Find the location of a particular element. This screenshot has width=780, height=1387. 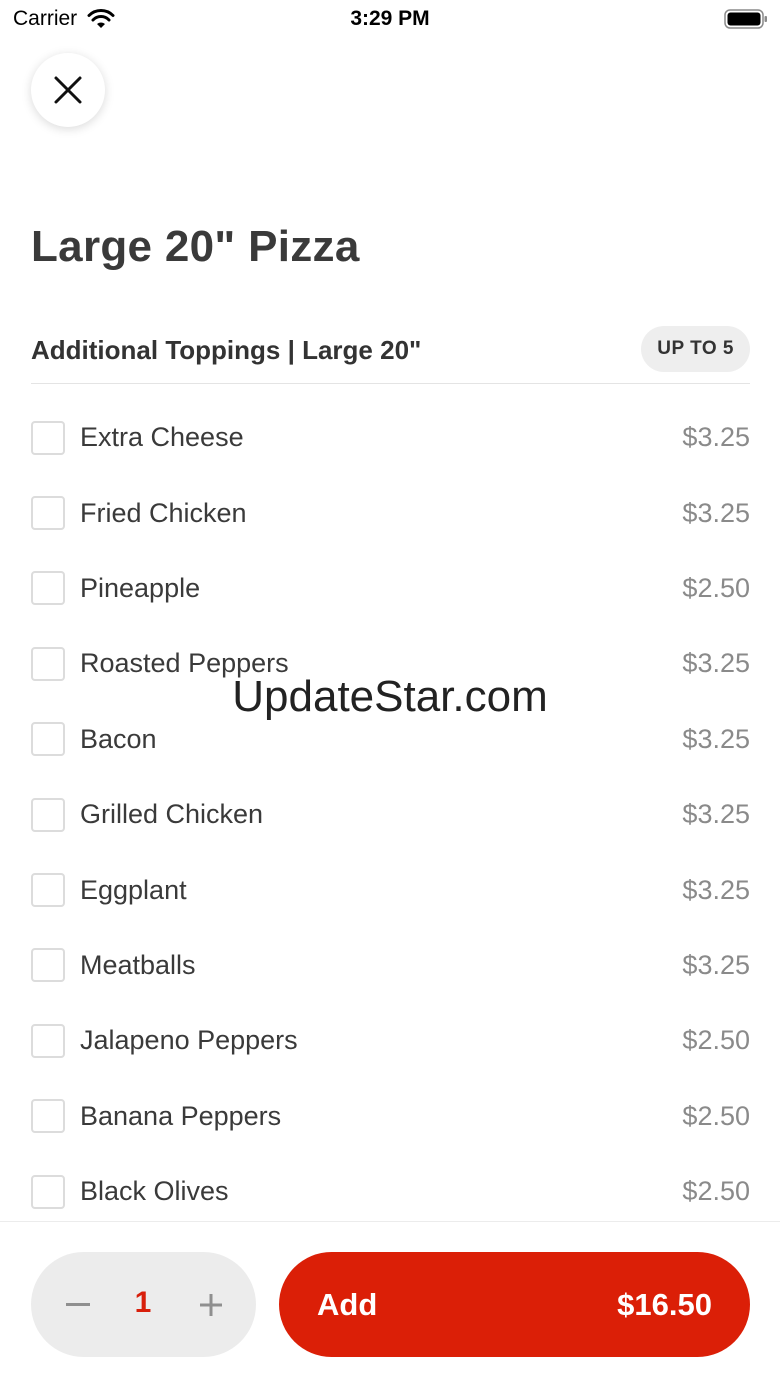

topping-name: Banana Peppers is located at coordinates (181, 1115).